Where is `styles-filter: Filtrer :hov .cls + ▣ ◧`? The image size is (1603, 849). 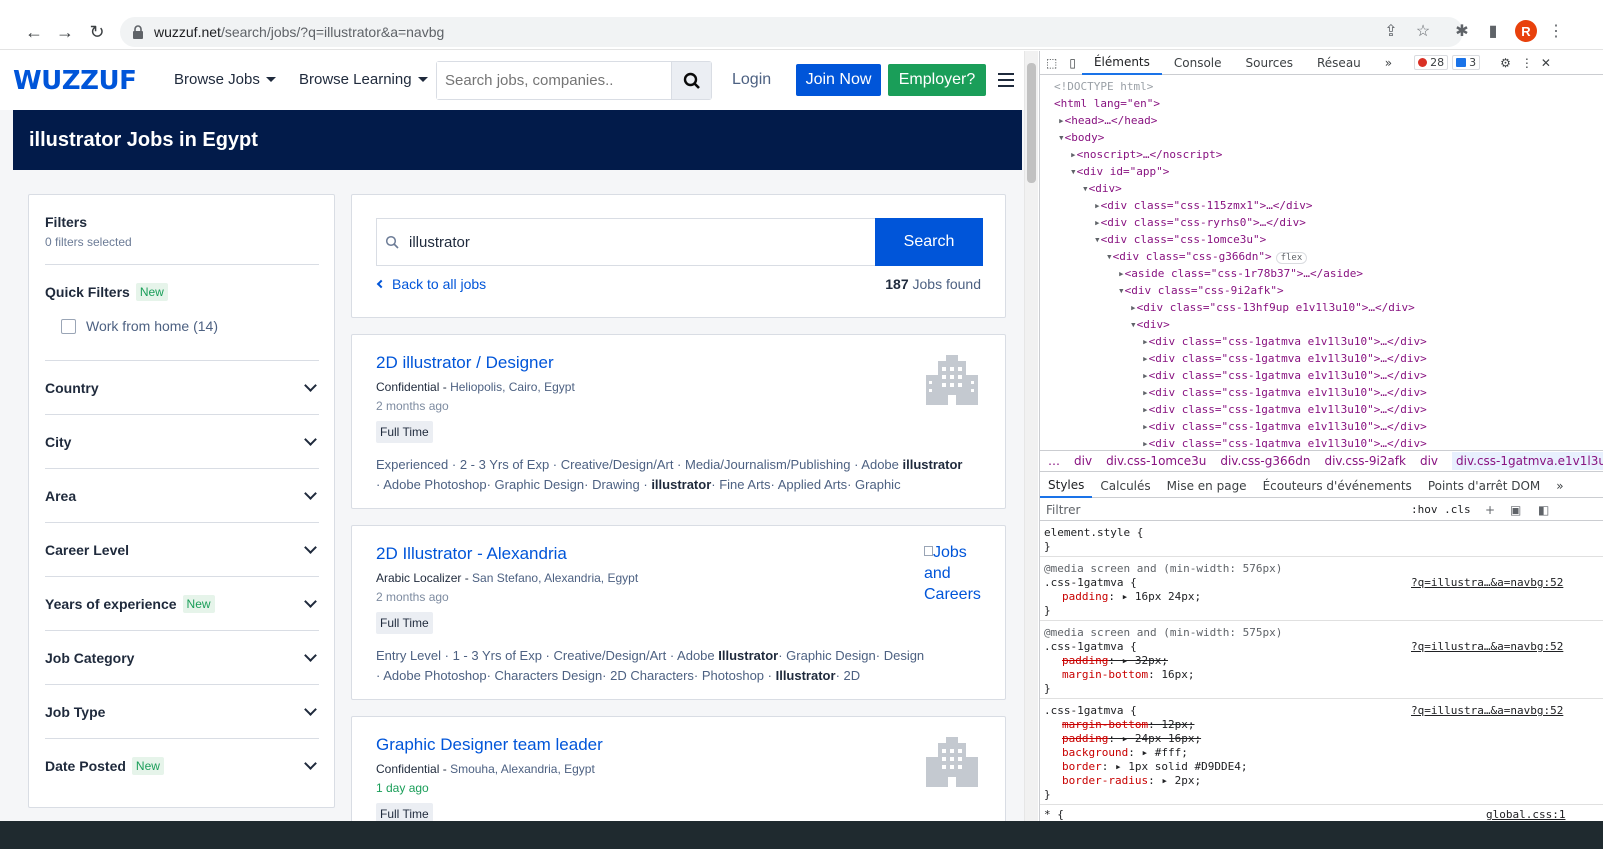 styles-filter: Filtrer :hov .cls + ▣ ◧ is located at coordinates (1321, 510).